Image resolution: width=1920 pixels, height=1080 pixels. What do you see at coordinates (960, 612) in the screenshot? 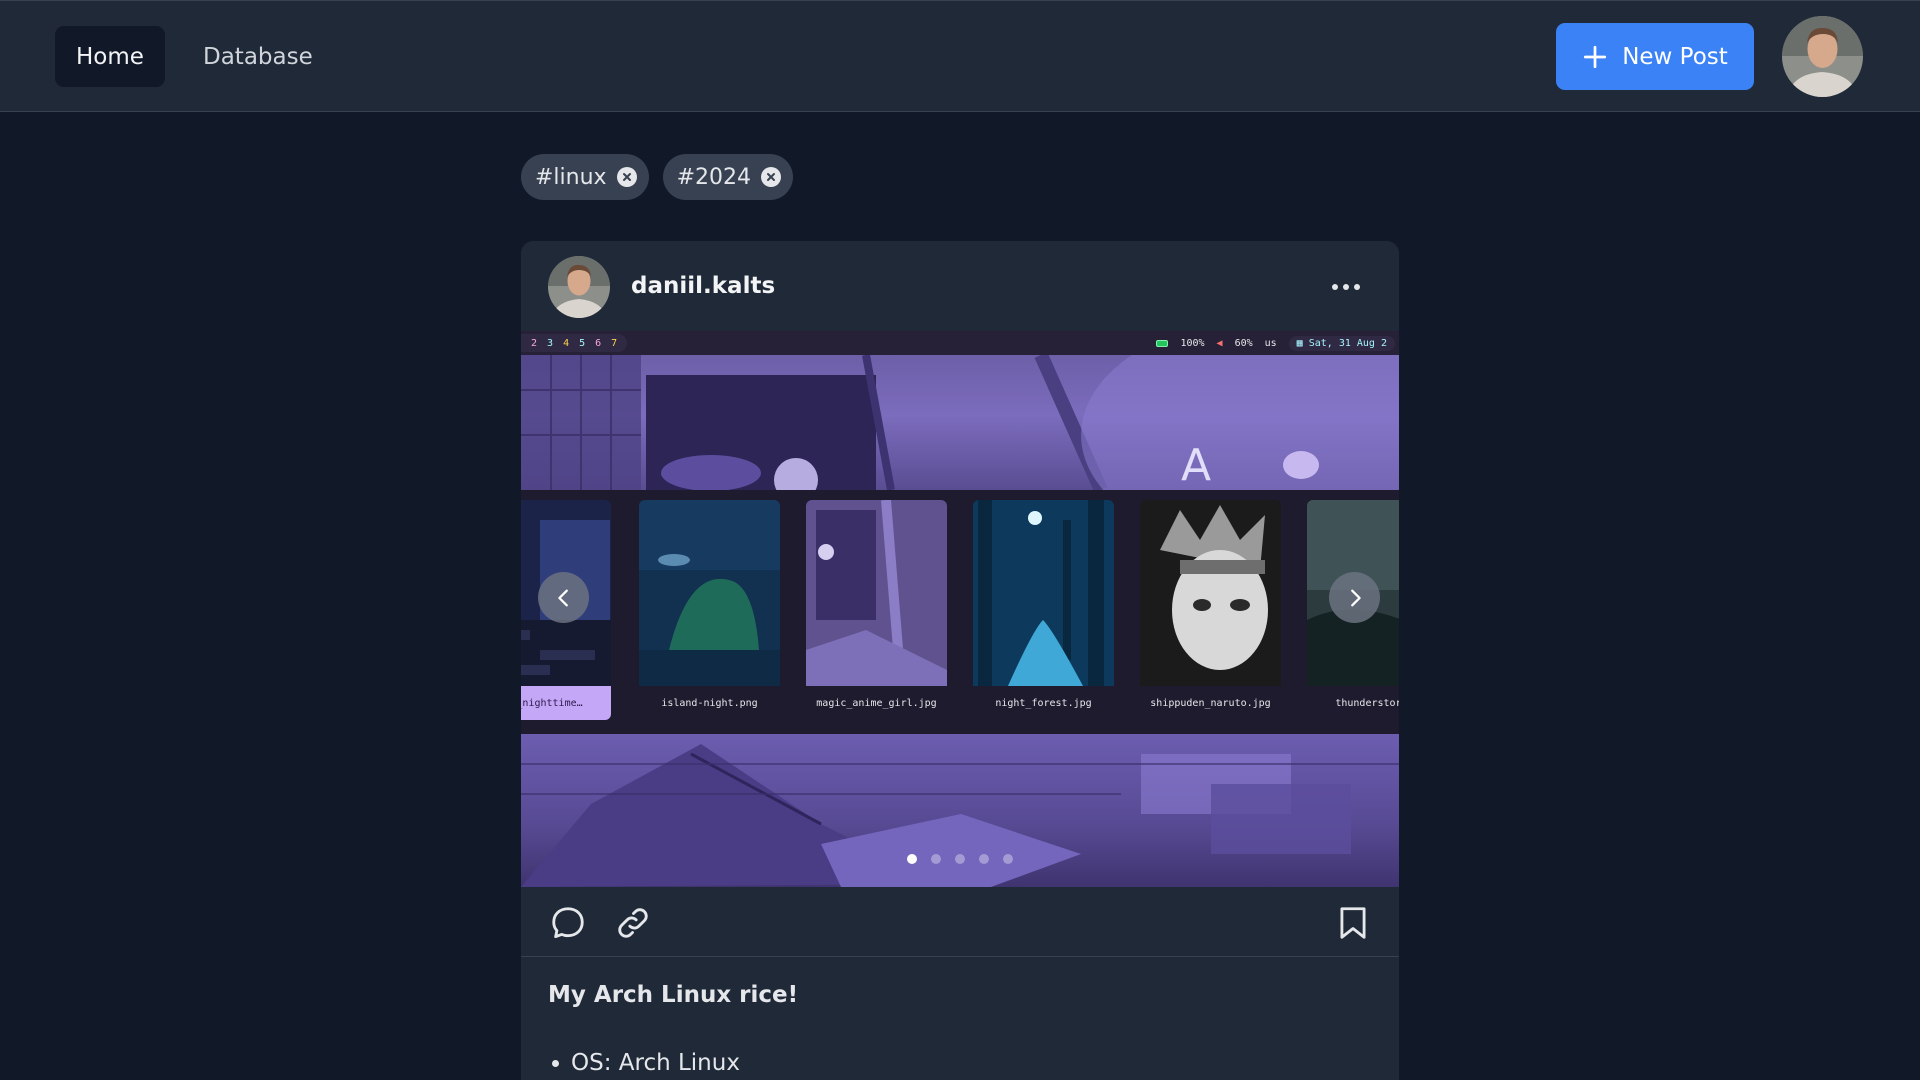
I see `wallpaper-picker-strip: oom_nighttime… island-night.png` at bounding box center [960, 612].